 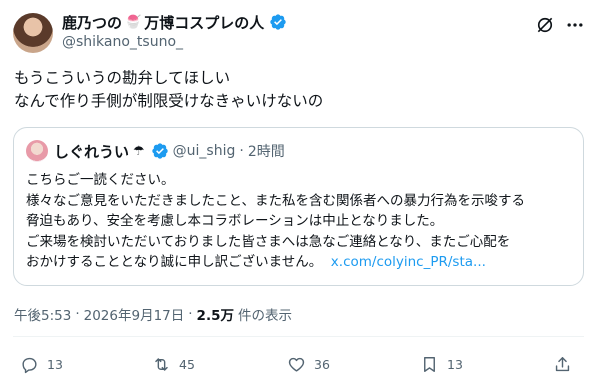 What do you see at coordinates (122, 42) in the screenshot?
I see `author-handle: @shikano_tsuno_` at bounding box center [122, 42].